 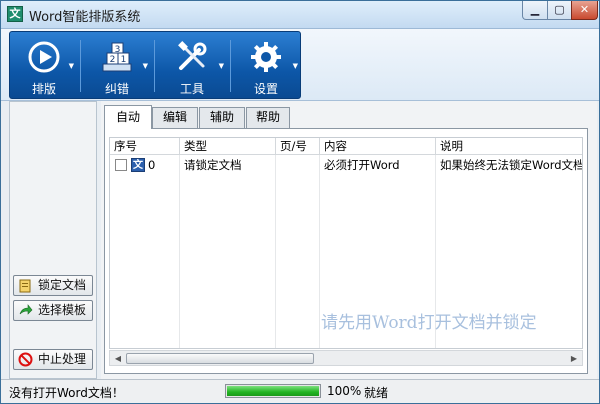 What do you see at coordinates (362, 165) in the screenshot?
I see `row-content: 必须打开Word` at bounding box center [362, 165].